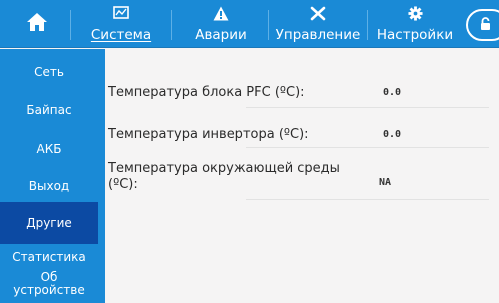  I want to click on sidebar-item-bypass: Байпас, so click(49, 110).